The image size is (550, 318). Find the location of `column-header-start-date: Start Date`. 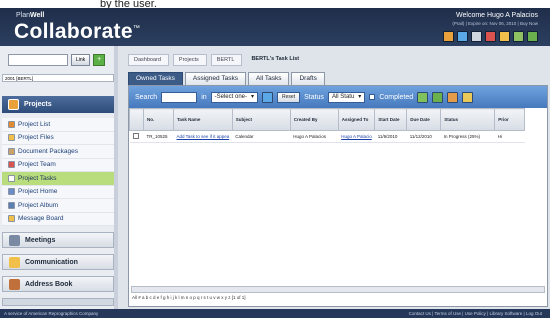

column-header-start-date: Start Date is located at coordinates (391, 119).